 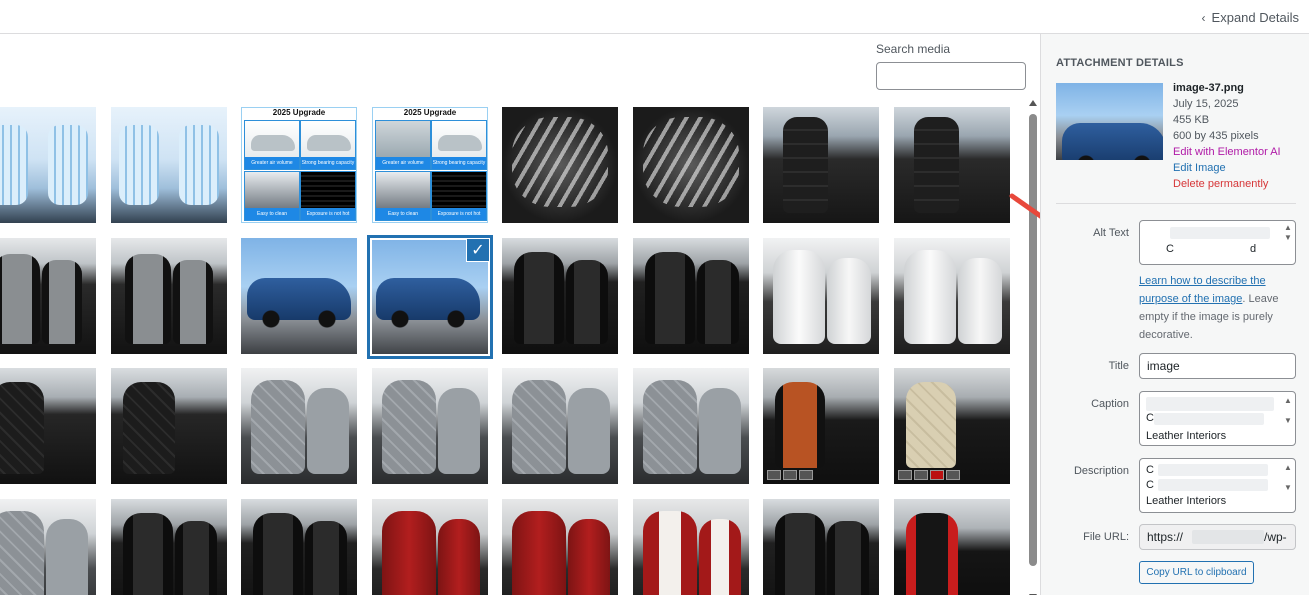 What do you see at coordinates (1217, 366) in the screenshot?
I see `title-input: image` at bounding box center [1217, 366].